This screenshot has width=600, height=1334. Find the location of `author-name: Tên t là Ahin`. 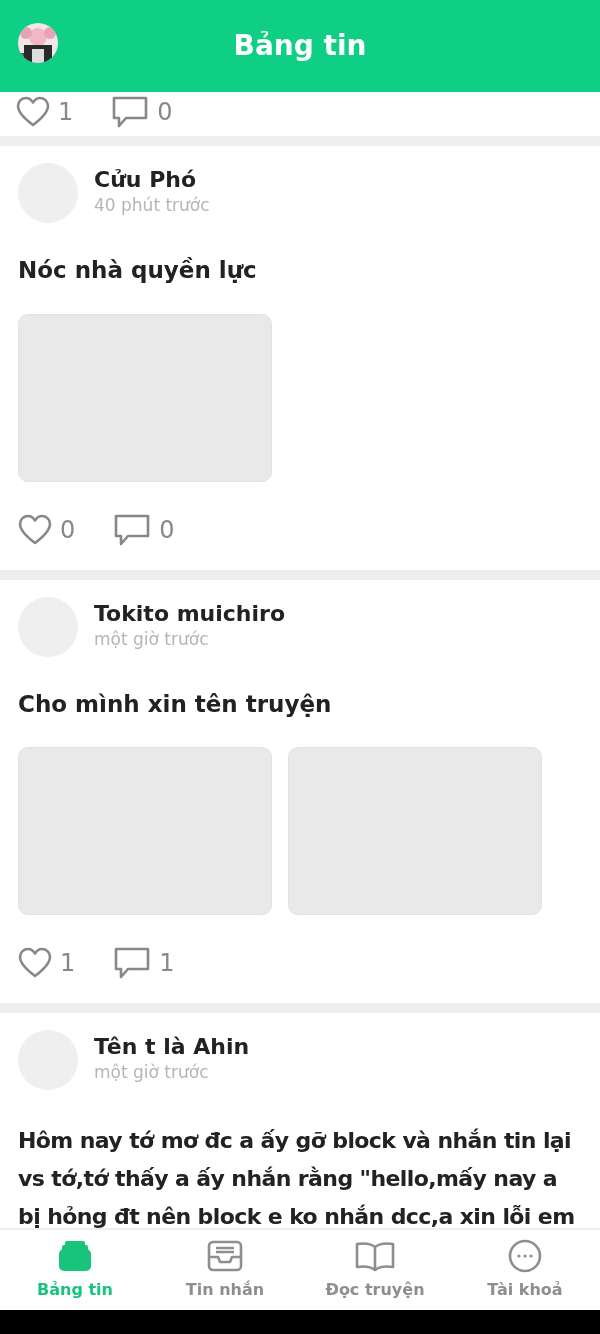

author-name: Tên t là Ahin is located at coordinates (172, 1047).